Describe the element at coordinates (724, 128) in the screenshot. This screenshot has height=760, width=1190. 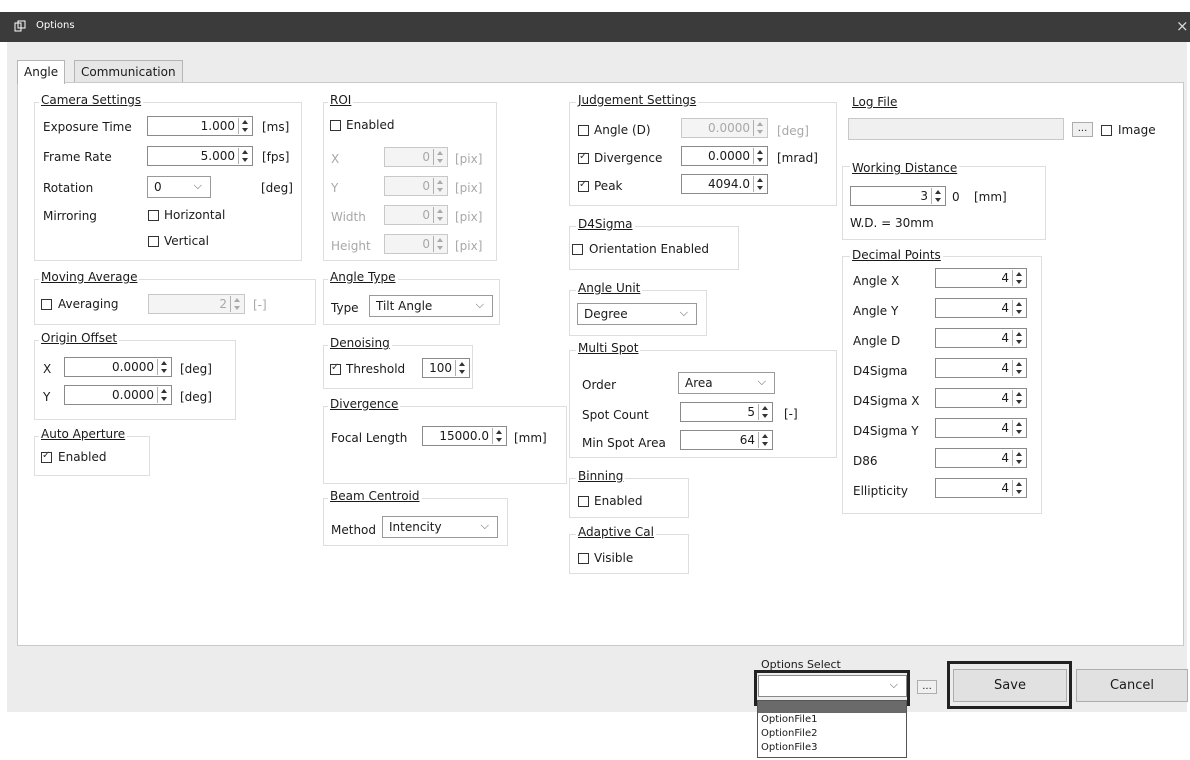
I see `judge-angle-spinbox: 0.0000` at that location.